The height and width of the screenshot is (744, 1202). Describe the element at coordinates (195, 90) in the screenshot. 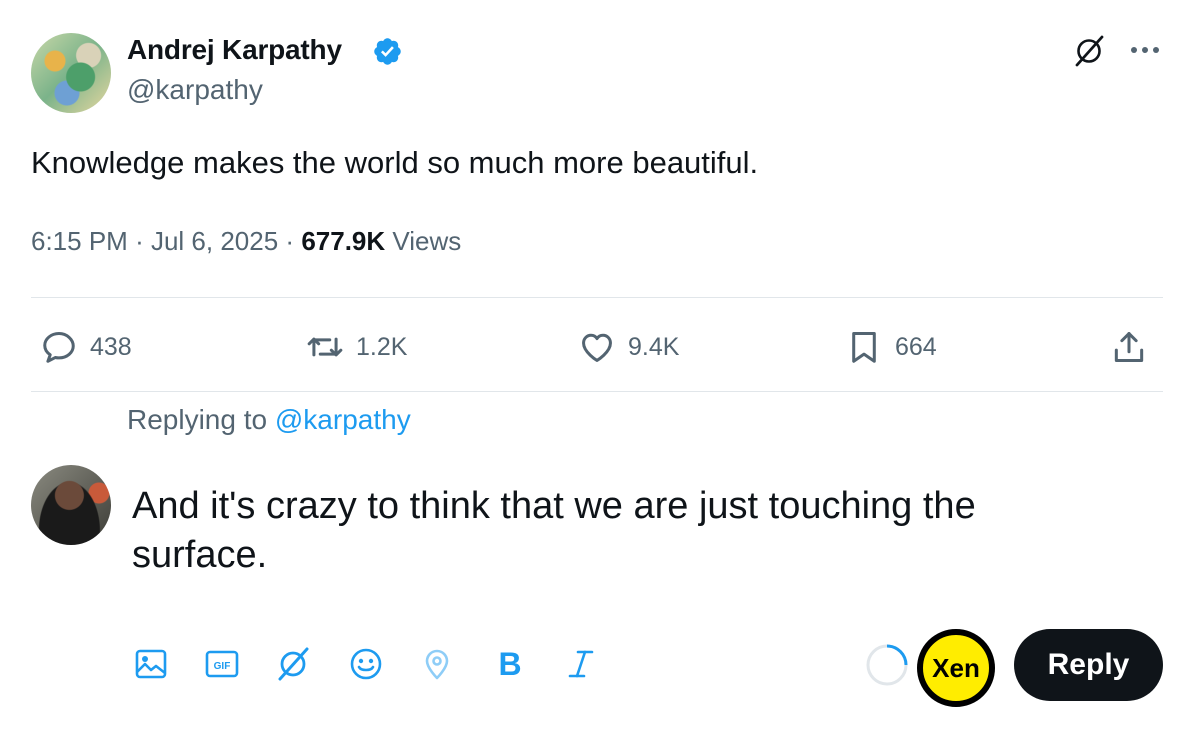

I see `author-handle: @karpathy` at that location.